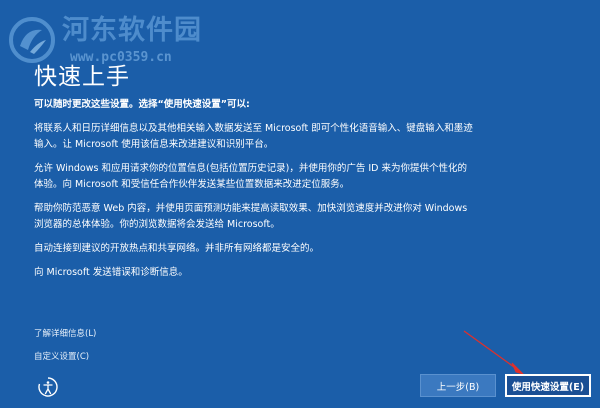  What do you see at coordinates (458, 385) in the screenshot?
I see `back-button: 上一步(B)` at bounding box center [458, 385].